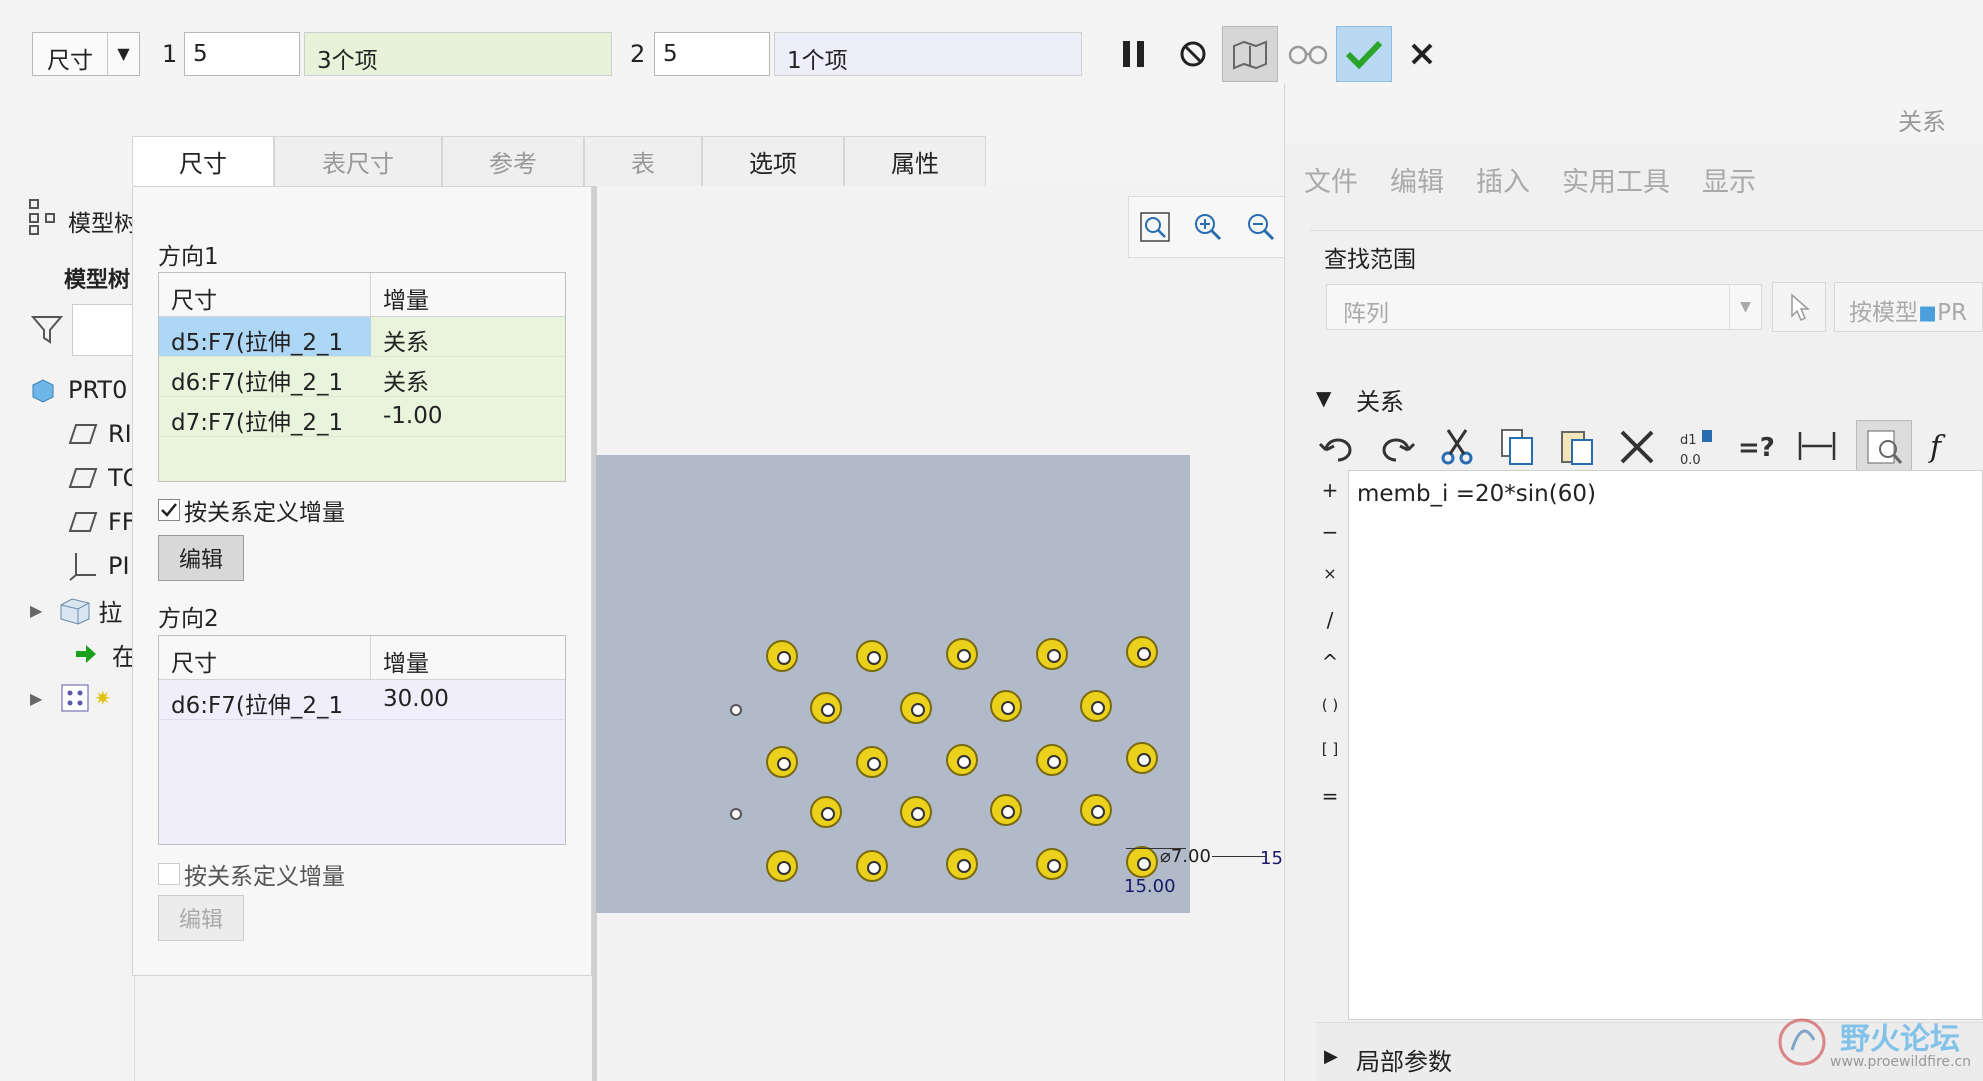 This screenshot has height=1081, width=1983. I want to click on dir1-label: 1, so click(170, 54).